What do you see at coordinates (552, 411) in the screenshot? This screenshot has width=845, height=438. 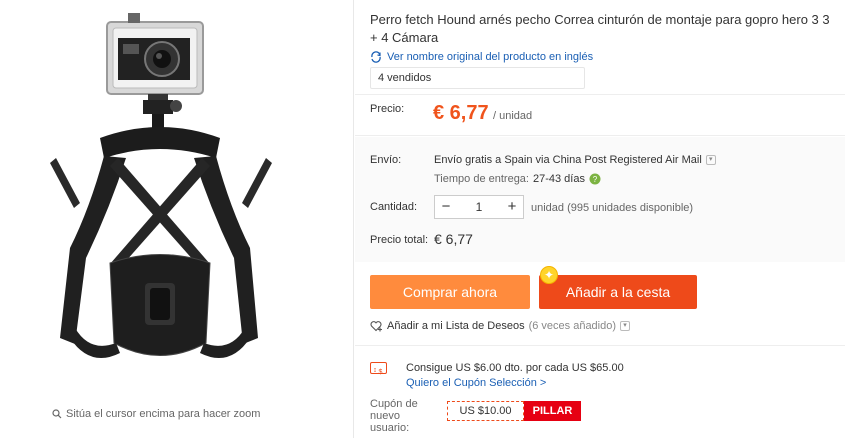 I see `grab-coupon-button: PILLAR` at bounding box center [552, 411].